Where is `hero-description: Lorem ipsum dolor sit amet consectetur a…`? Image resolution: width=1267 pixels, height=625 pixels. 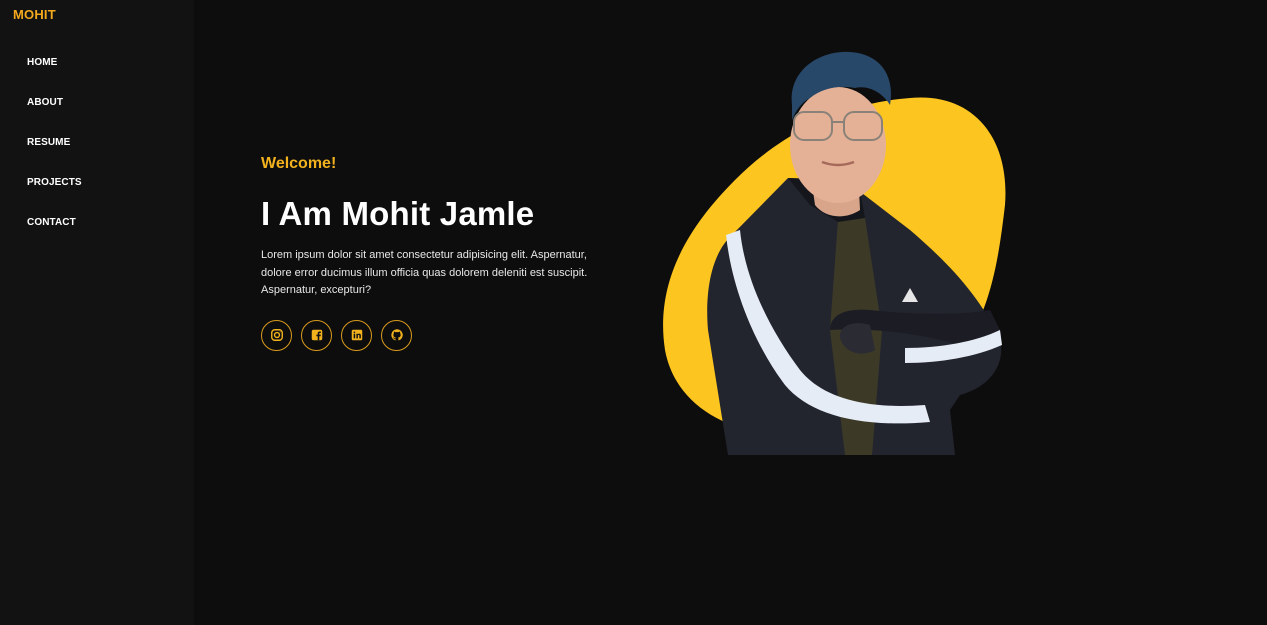
hero-description: Lorem ipsum dolor sit amet consectetur a… is located at coordinates (424, 272).